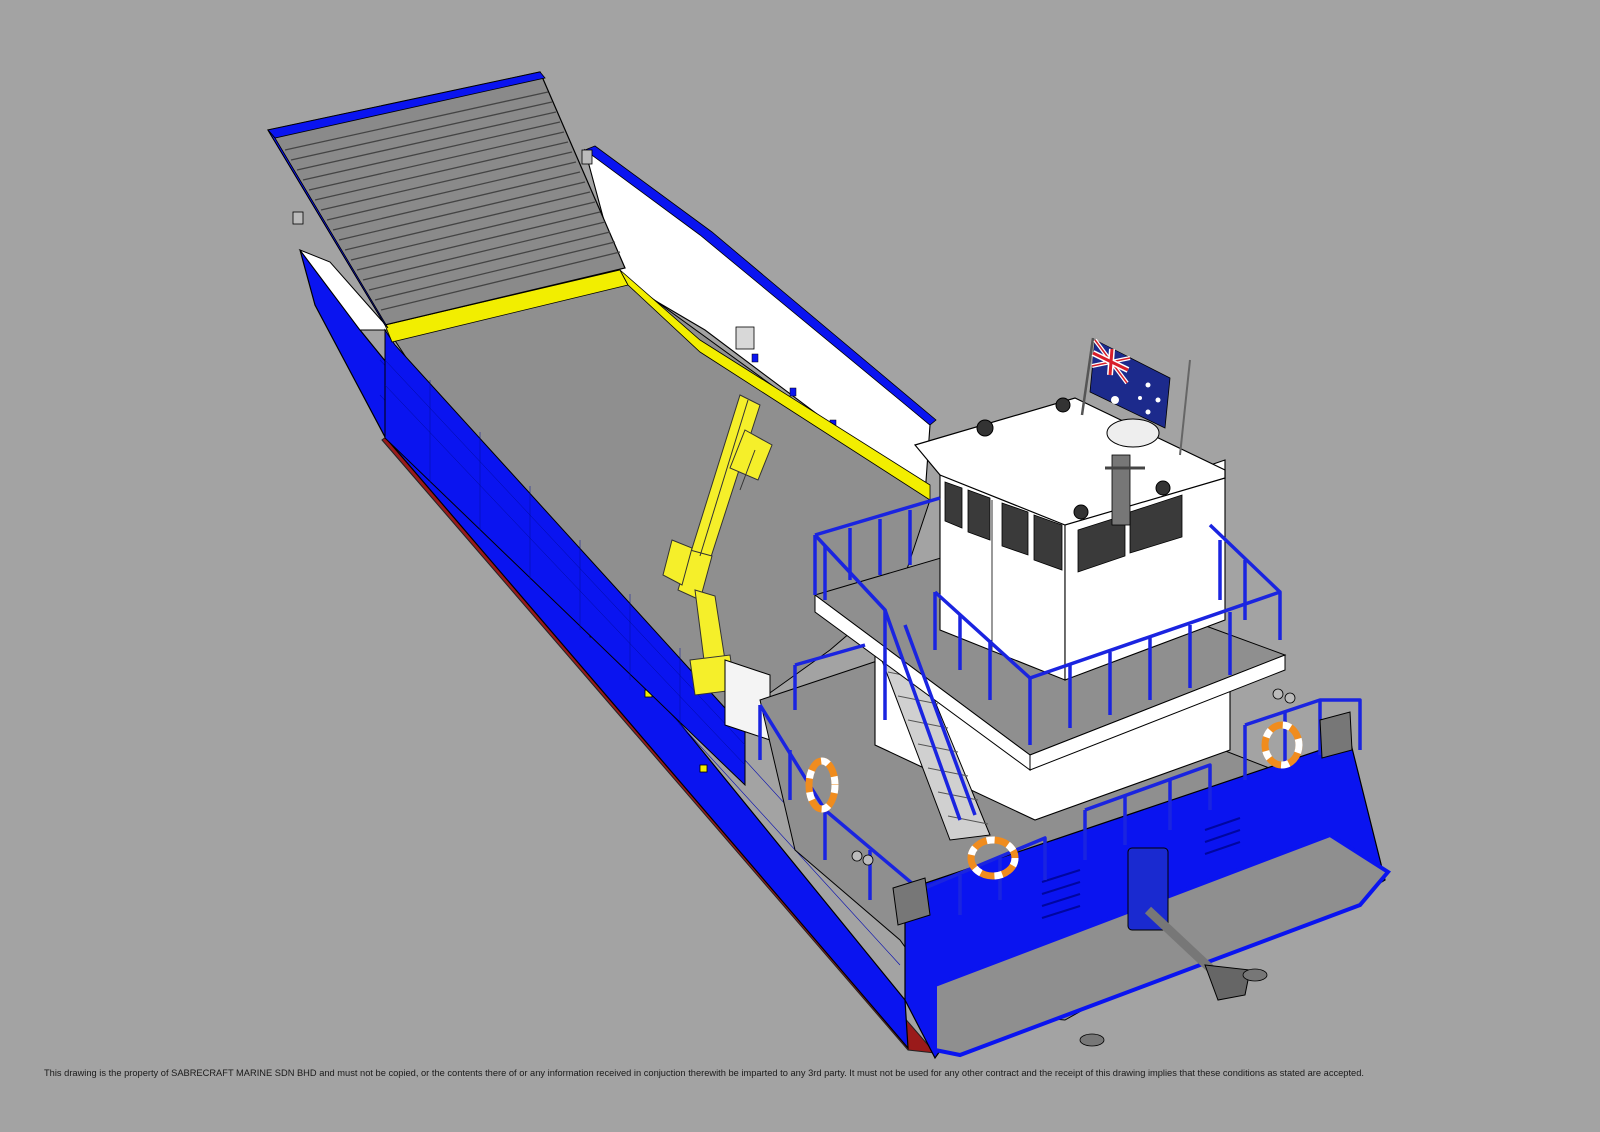 This screenshot has width=1600, height=1132. Describe the element at coordinates (1282, 745) in the screenshot. I see `lifebuoy-icon` at that location.